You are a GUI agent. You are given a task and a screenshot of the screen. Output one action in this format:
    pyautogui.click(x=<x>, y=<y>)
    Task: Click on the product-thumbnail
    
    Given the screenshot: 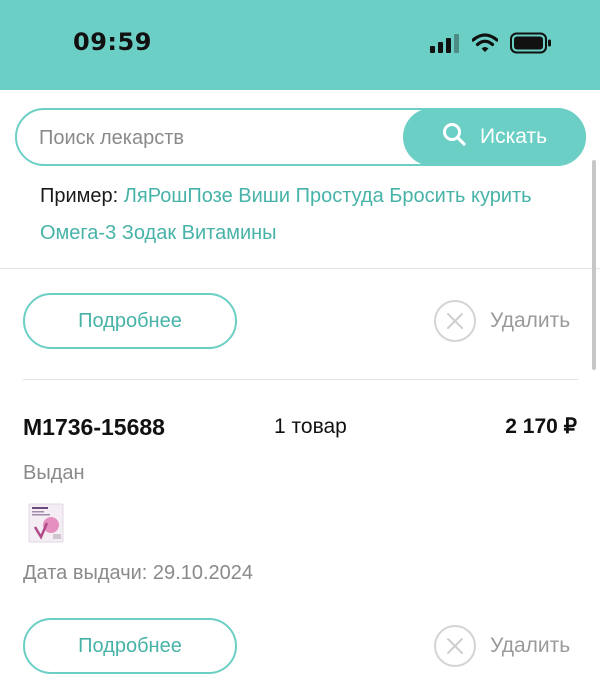 What is the action you would take?
    pyautogui.click(x=46, y=523)
    